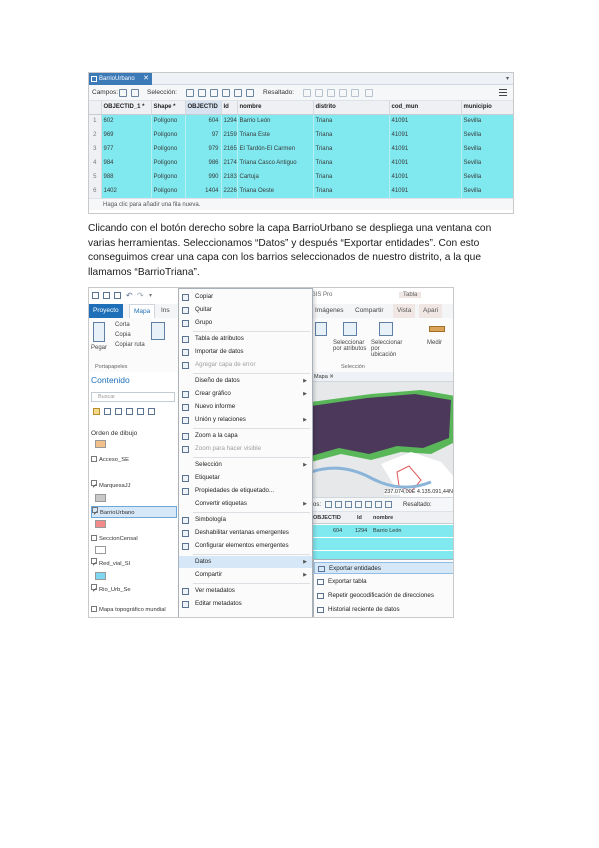  I want to click on menu-item: Zoom para hacer visible, so click(245, 449).